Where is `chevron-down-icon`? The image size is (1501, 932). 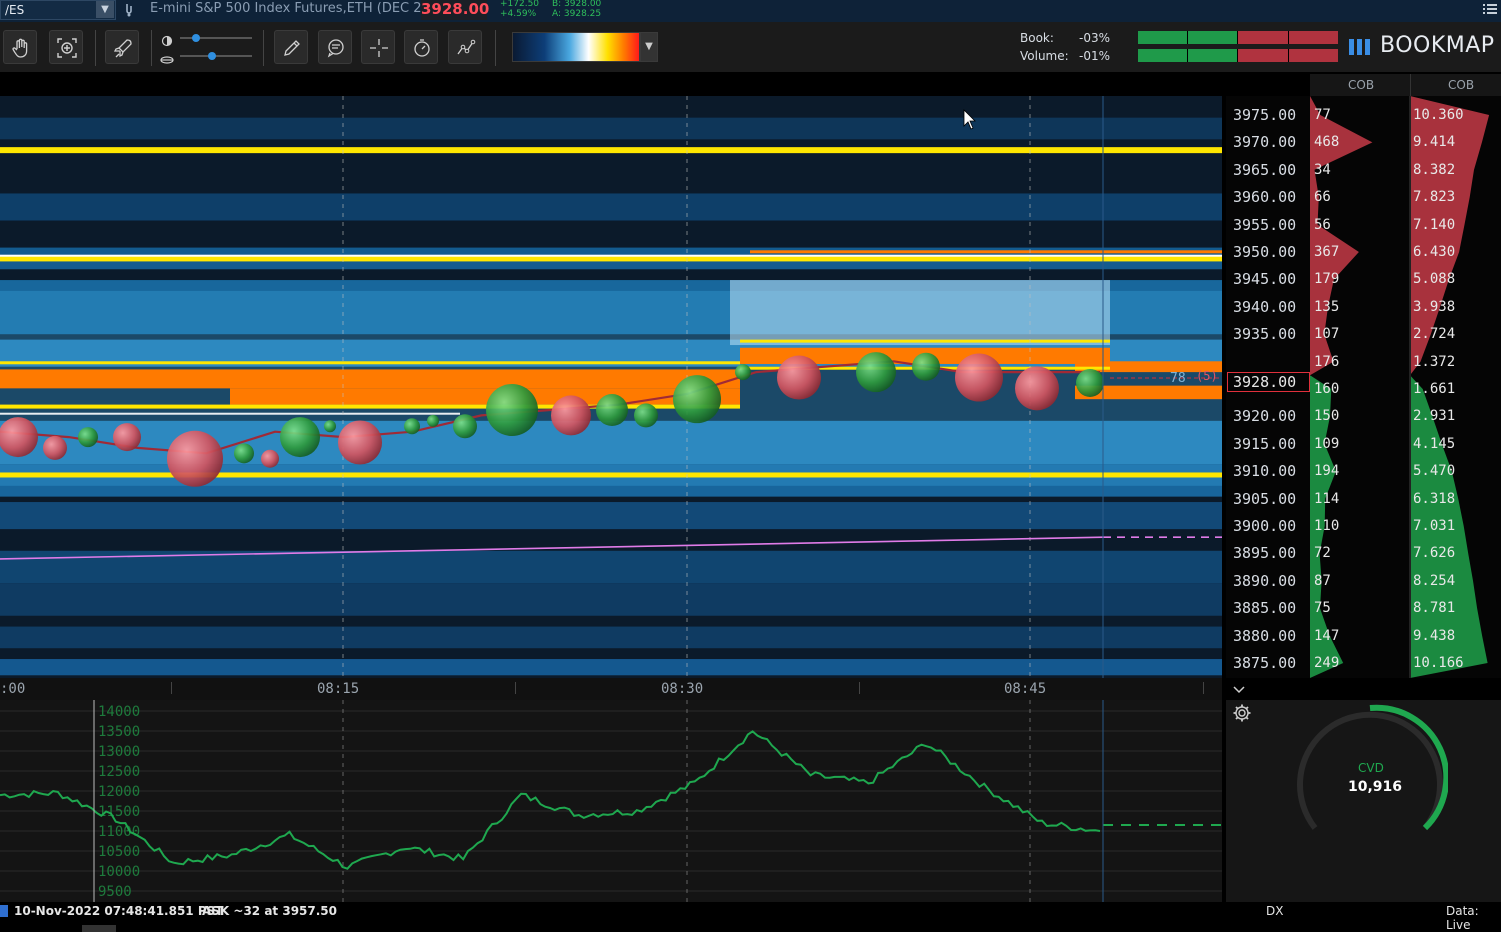 chevron-down-icon is located at coordinates (1239, 687).